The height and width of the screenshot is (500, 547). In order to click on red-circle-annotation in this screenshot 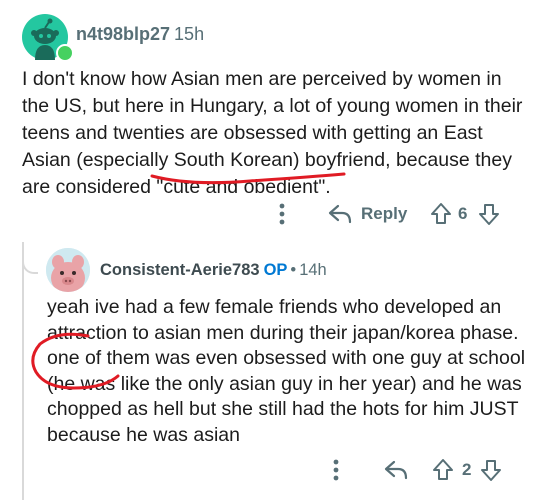, I will do `click(75, 361)`.